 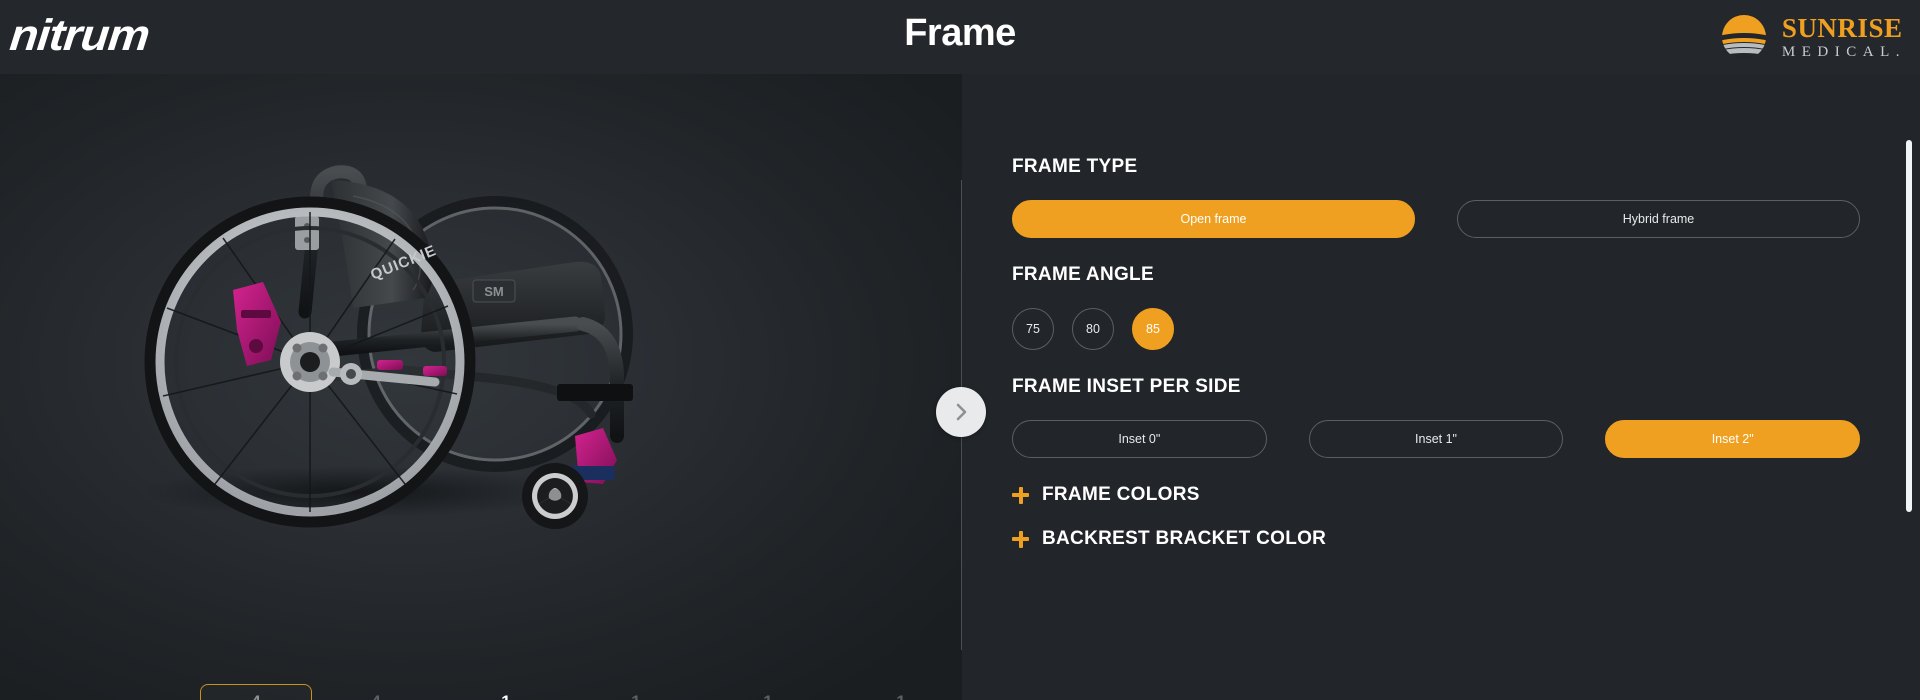 What do you see at coordinates (1658, 219) in the screenshot?
I see `frame-type-hybrid-frame: Hybrid frame` at bounding box center [1658, 219].